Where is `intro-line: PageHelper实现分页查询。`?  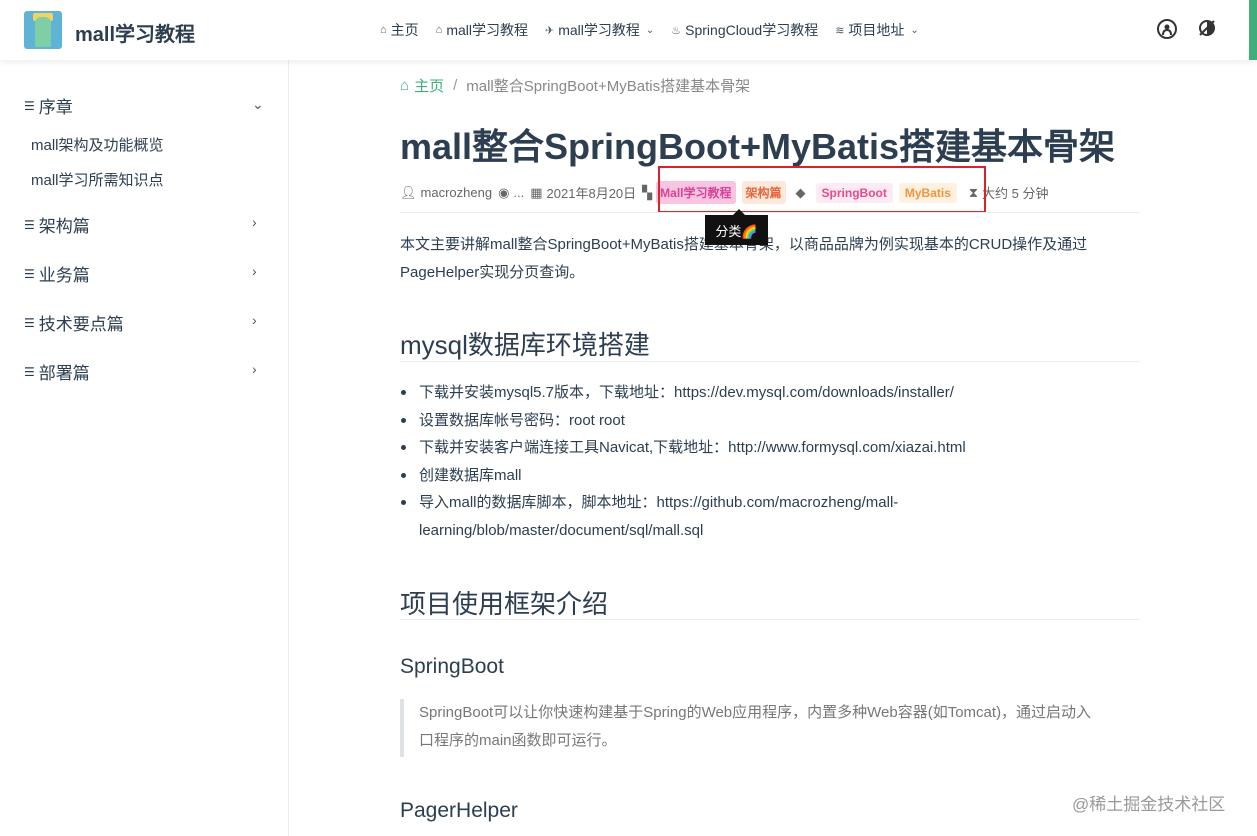
intro-line: PageHelper实现分页查询。 is located at coordinates (492, 272).